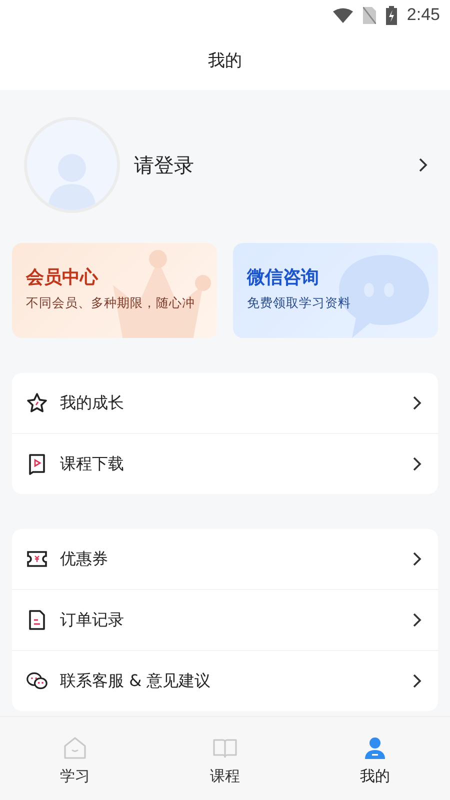  Describe the element at coordinates (375, 748) in the screenshot. I see `person-icon` at that location.